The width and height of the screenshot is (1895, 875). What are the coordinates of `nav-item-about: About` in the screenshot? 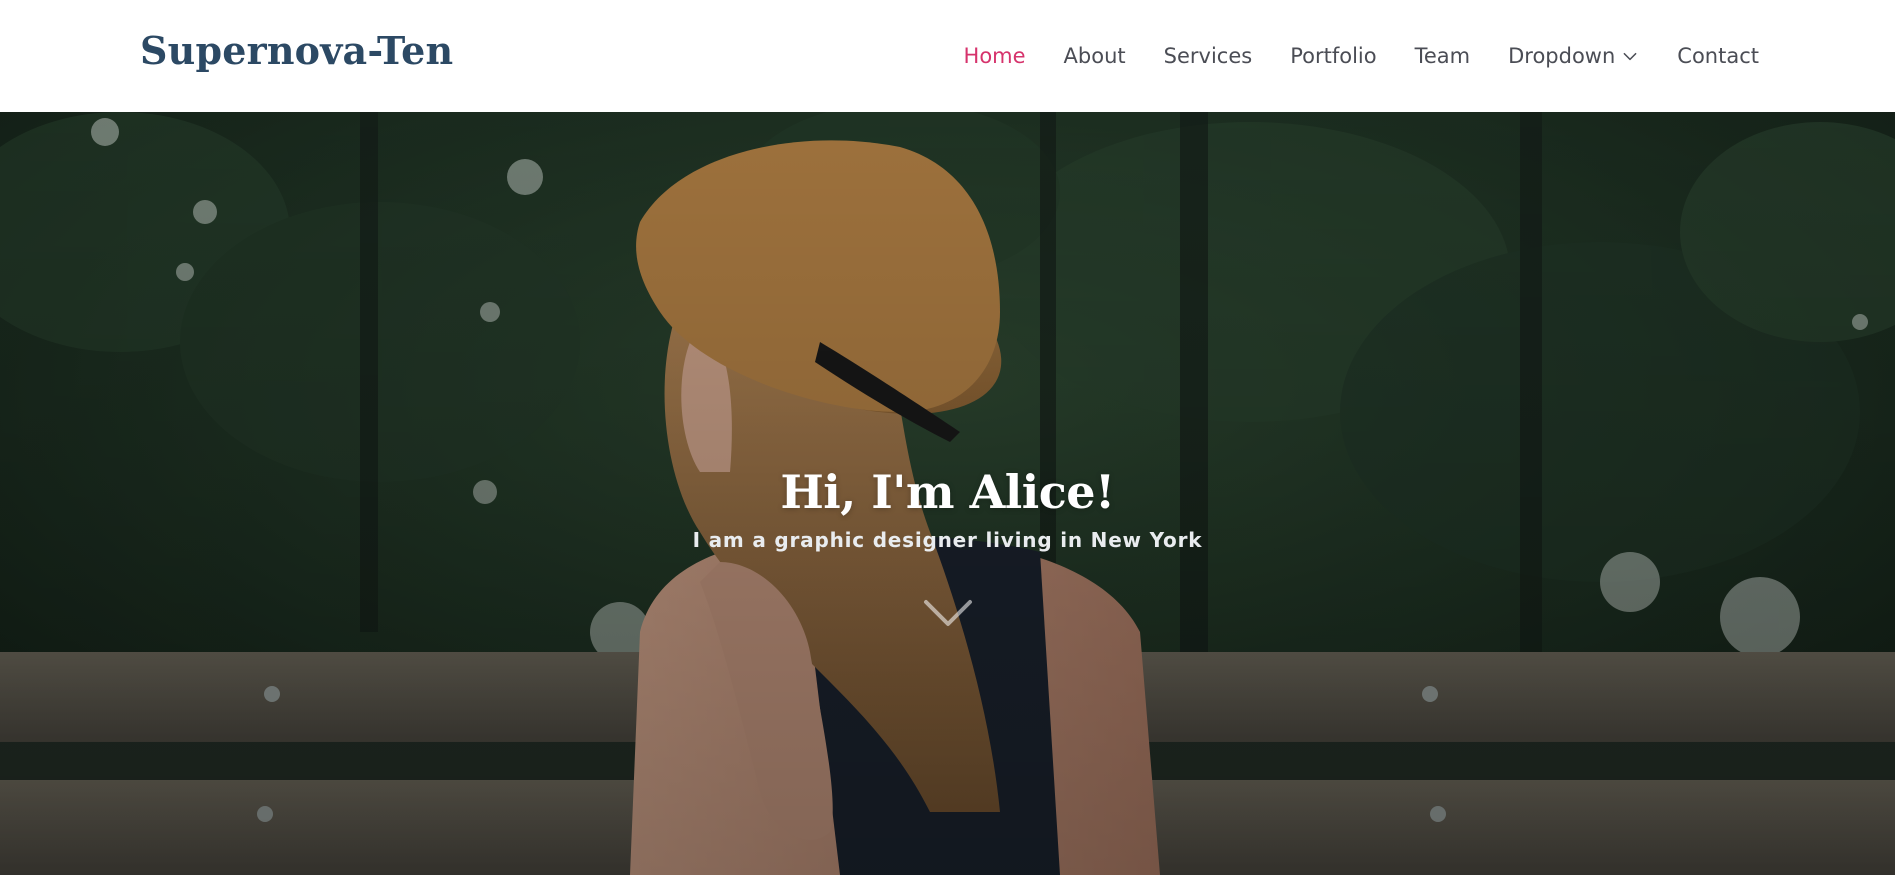 It's located at (1095, 56).